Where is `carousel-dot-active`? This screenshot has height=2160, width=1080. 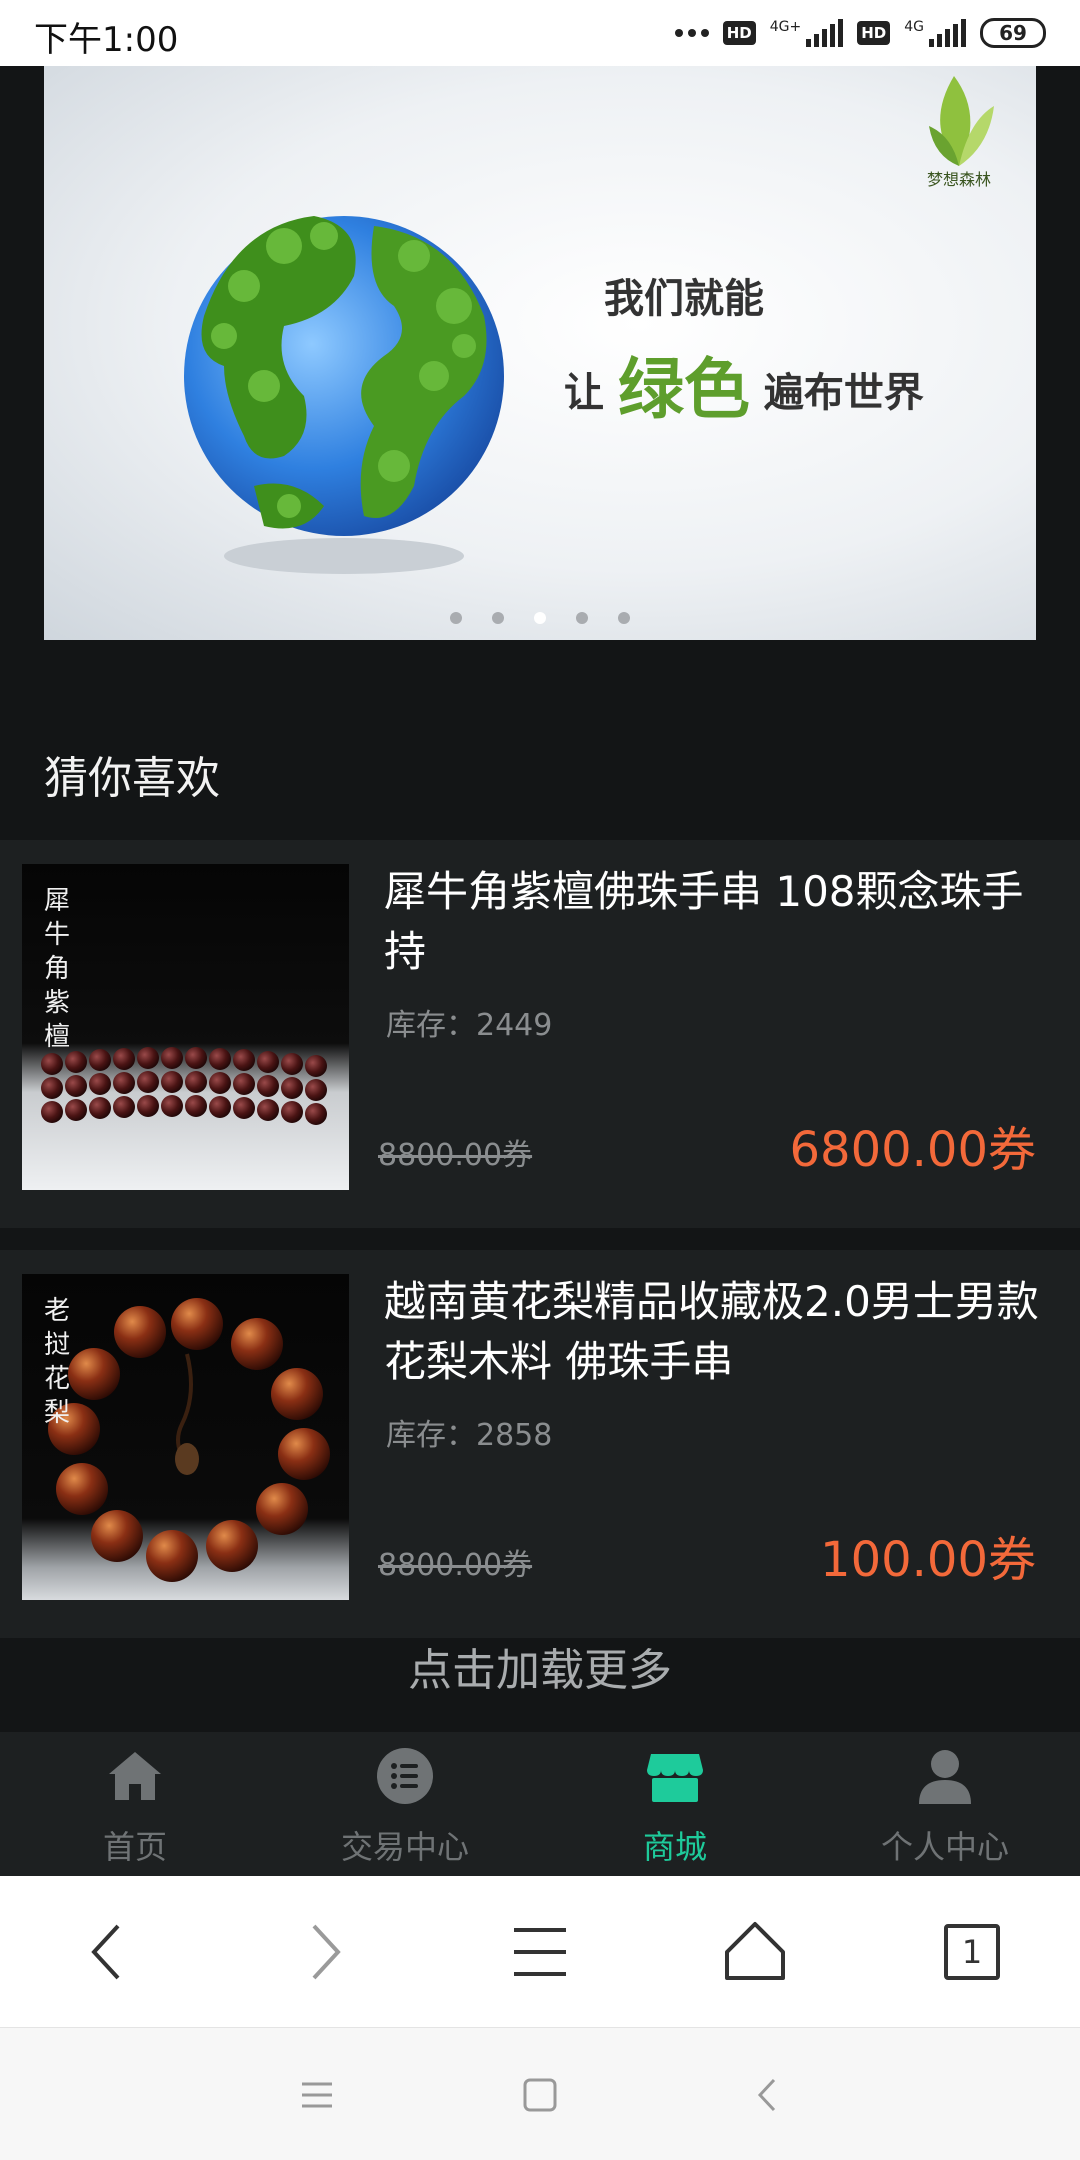 carousel-dot-active is located at coordinates (540, 618).